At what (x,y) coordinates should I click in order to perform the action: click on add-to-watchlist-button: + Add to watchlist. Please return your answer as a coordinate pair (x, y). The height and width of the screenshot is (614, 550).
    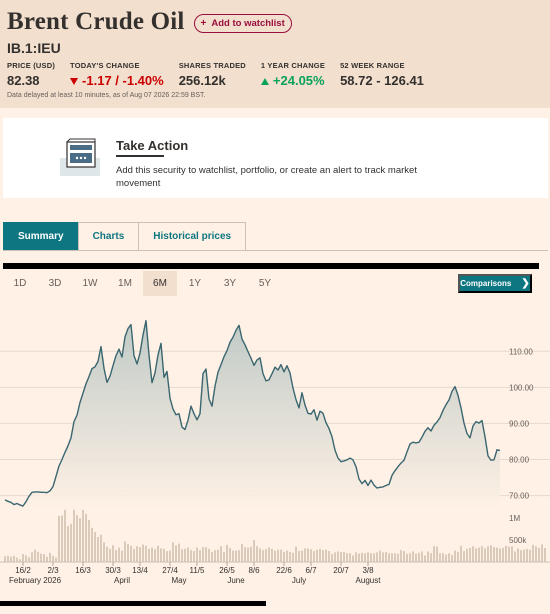
    Looking at the image, I should click on (242, 23).